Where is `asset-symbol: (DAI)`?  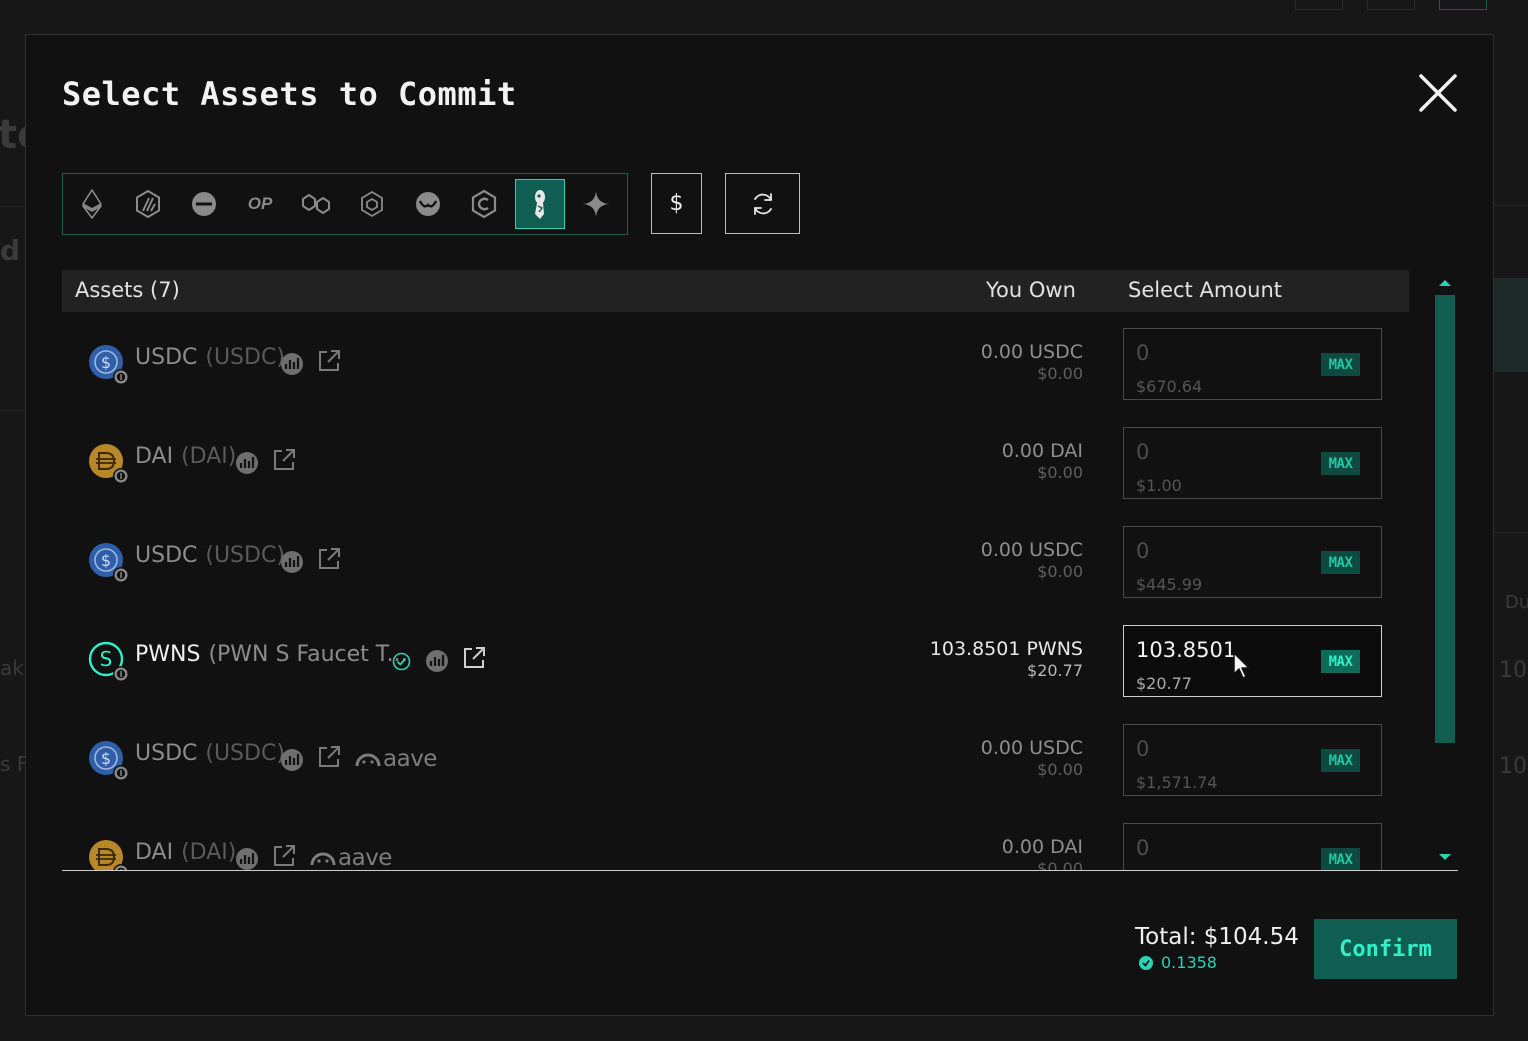 asset-symbol: (DAI) is located at coordinates (209, 456).